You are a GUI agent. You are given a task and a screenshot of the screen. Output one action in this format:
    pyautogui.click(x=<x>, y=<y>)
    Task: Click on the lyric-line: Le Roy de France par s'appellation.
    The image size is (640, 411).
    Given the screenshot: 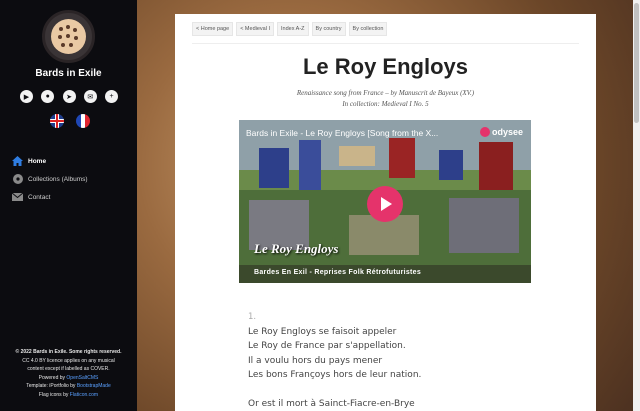 What is the action you would take?
    pyautogui.click(x=327, y=346)
    